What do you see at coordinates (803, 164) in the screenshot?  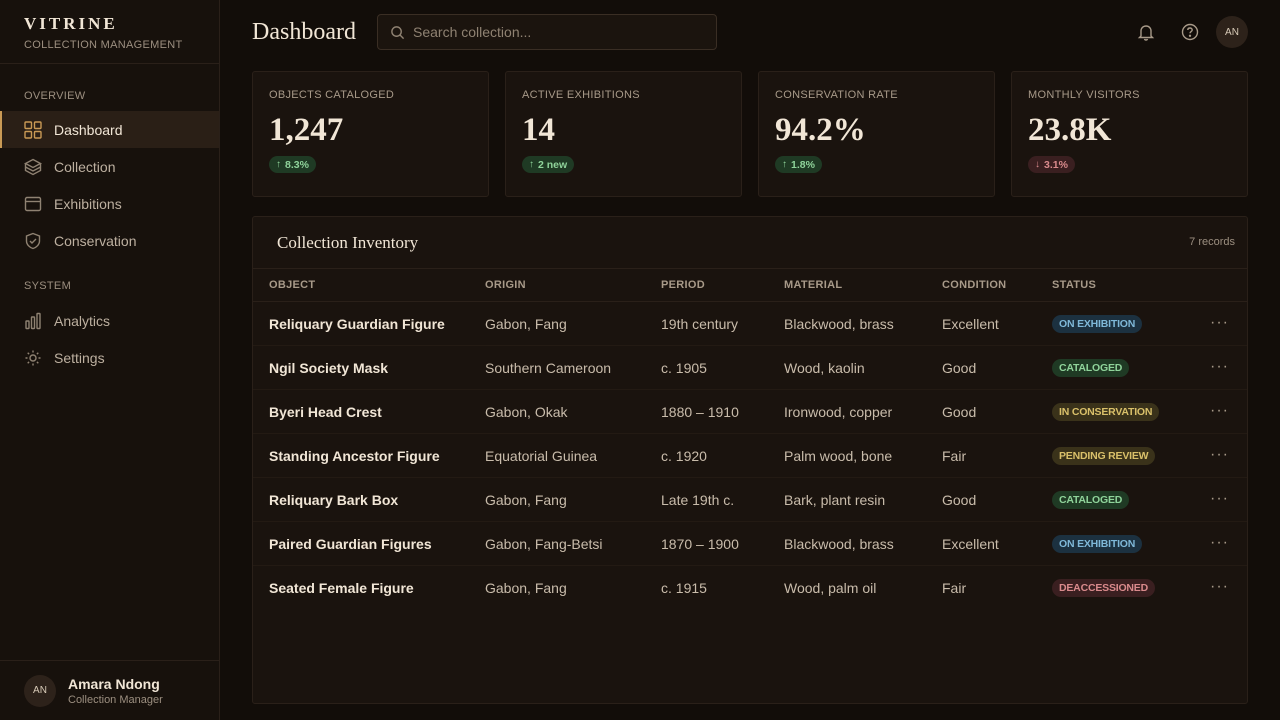 I see `trend-value: 1.8%` at bounding box center [803, 164].